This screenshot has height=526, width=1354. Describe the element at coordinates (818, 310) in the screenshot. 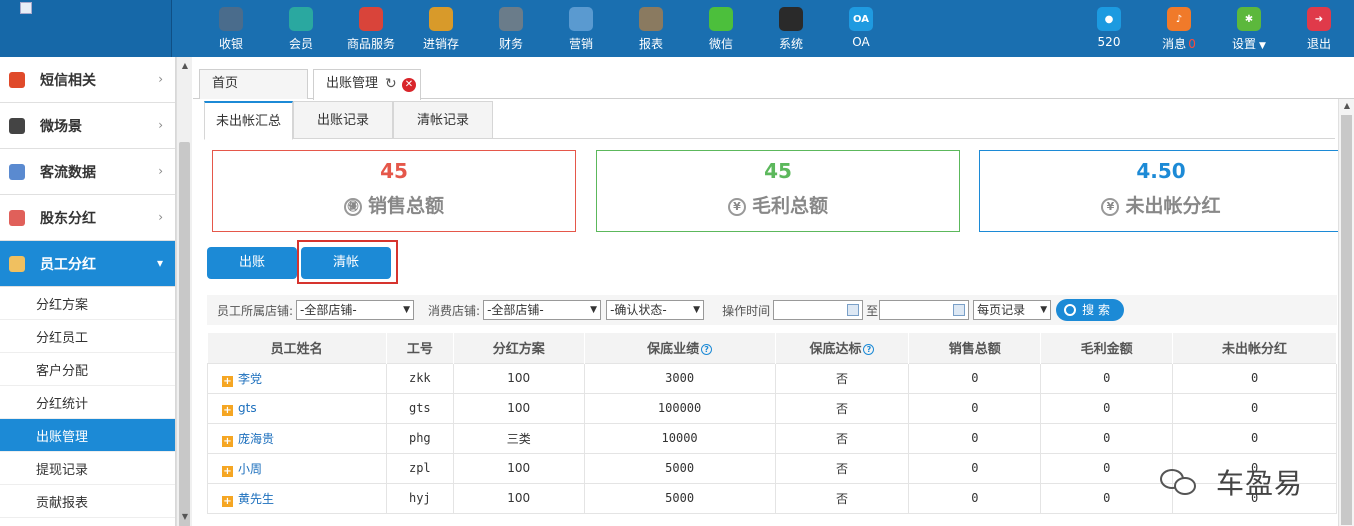

I see `start-date-input` at that location.